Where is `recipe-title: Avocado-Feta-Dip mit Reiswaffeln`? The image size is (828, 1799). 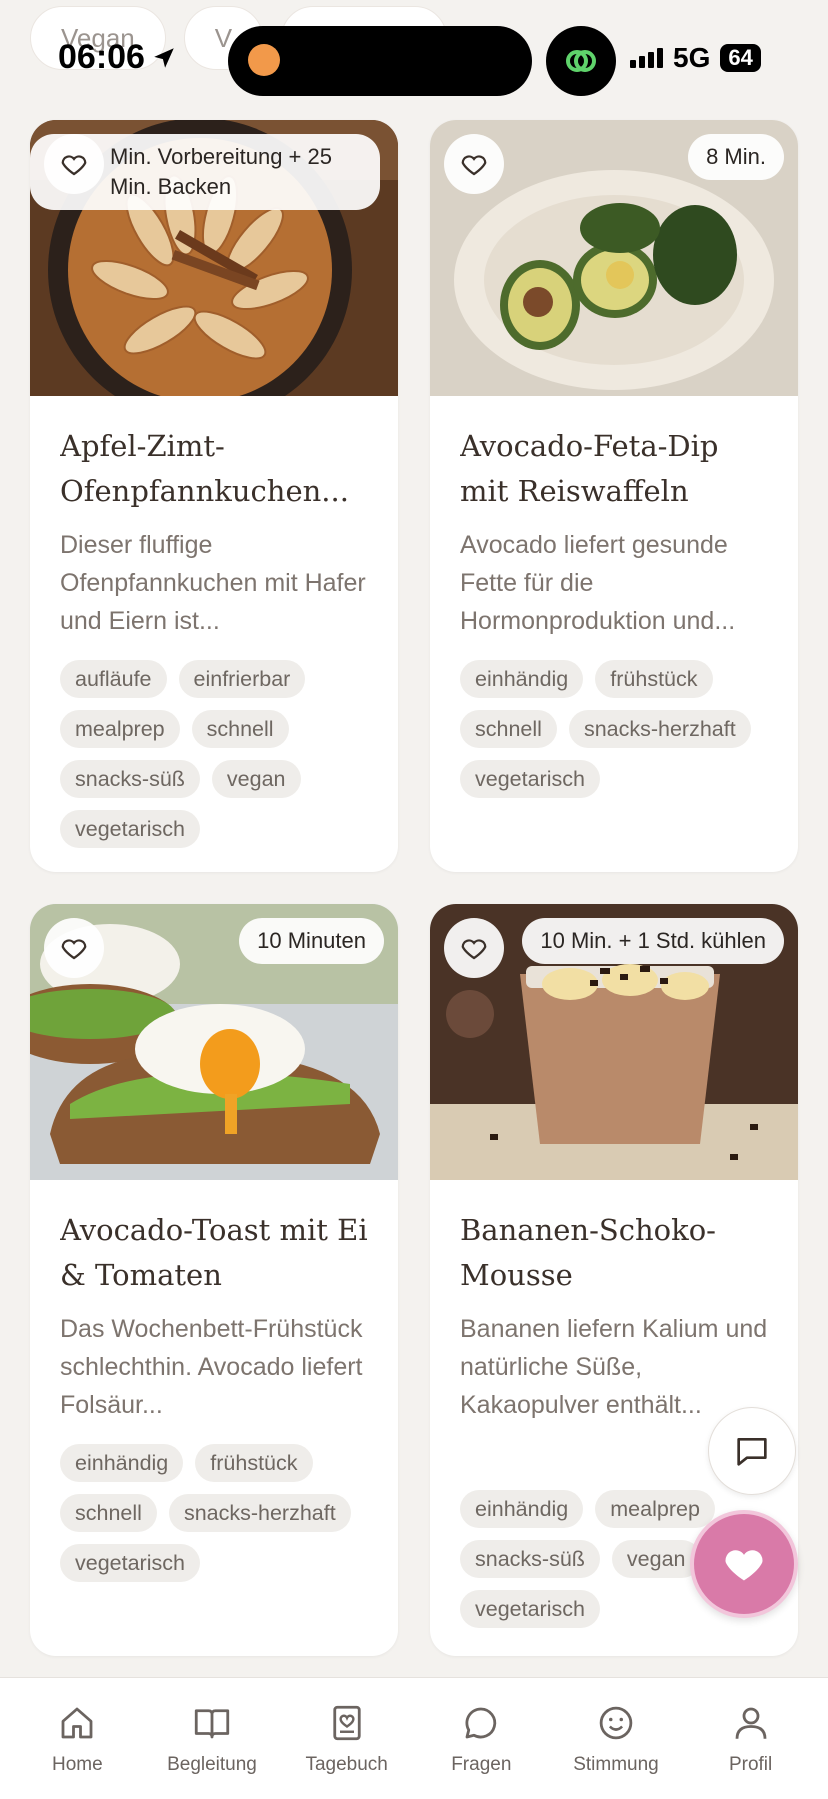
recipe-title: Avocado-Feta-Dip mit Reiswaffeln is located at coordinates (589, 468).